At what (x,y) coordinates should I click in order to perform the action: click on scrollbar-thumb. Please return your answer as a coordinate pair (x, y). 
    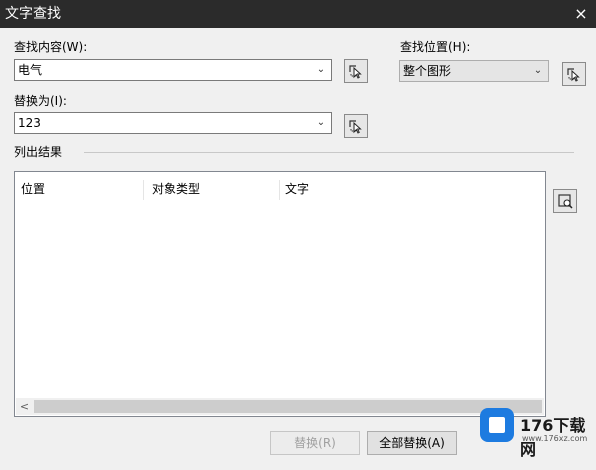
    Looking at the image, I should click on (288, 406).